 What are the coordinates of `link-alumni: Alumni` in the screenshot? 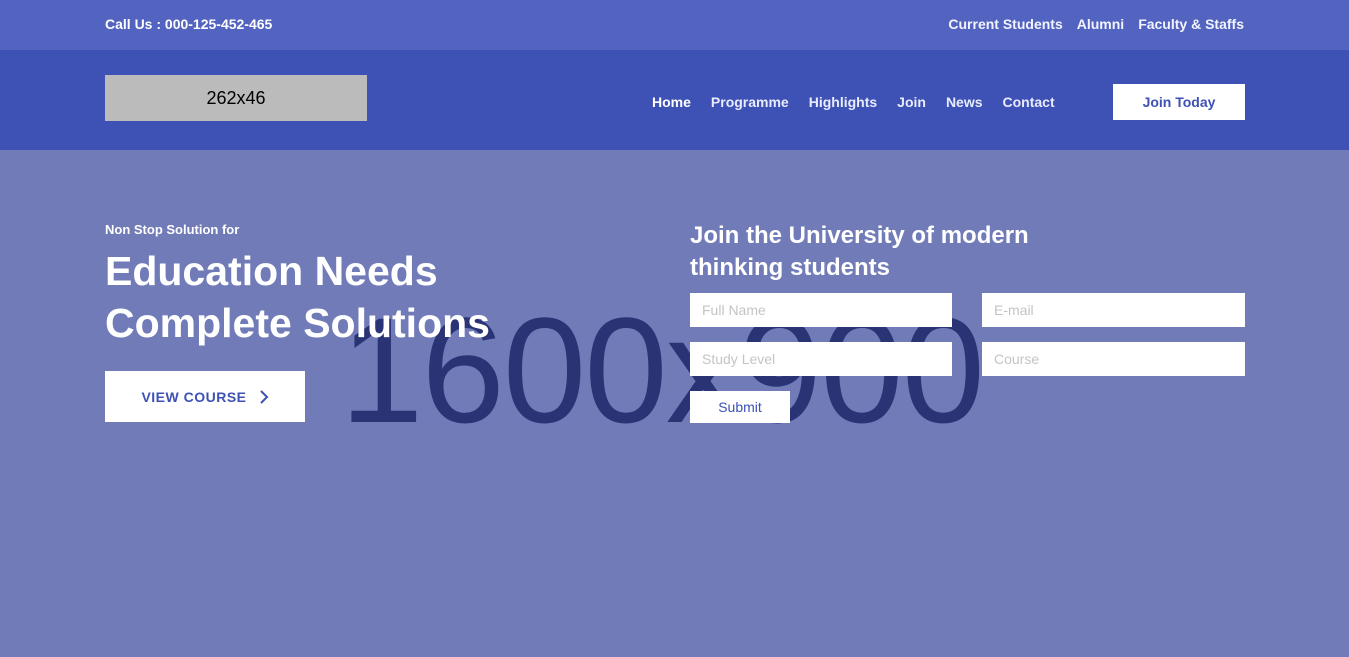 It's located at (1100, 24).